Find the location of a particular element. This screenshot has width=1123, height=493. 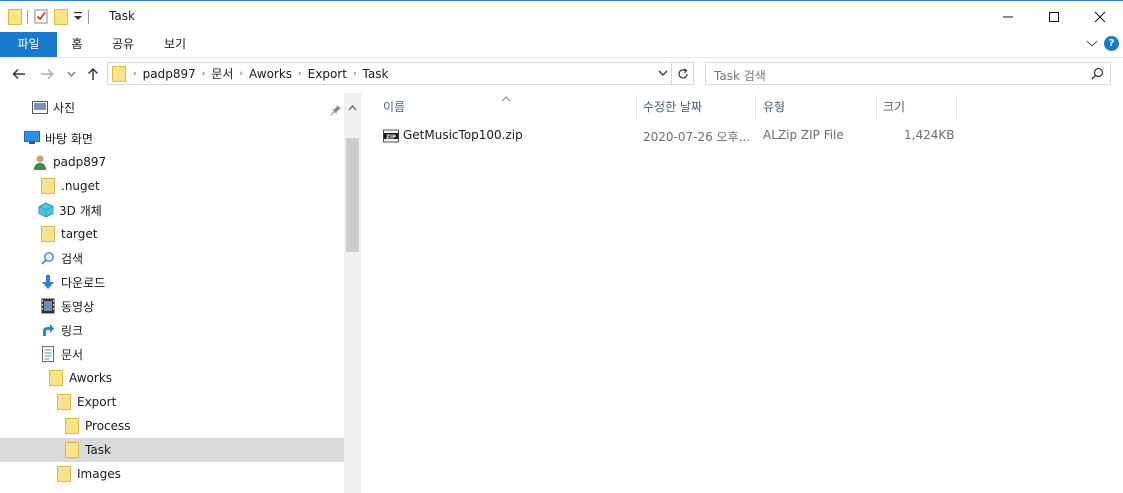

address-dropdown-button is located at coordinates (663, 74).